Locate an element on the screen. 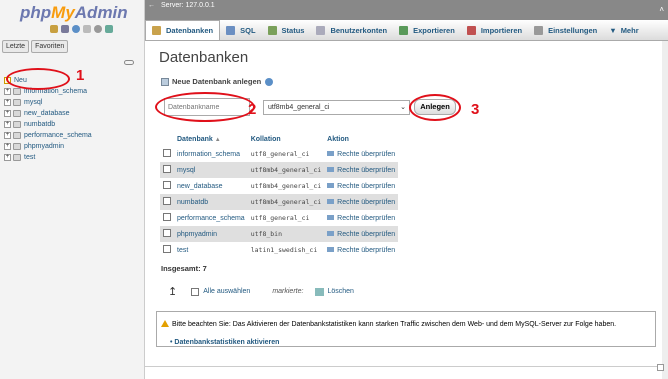 This screenshot has height=379, width=668. header-database: Datenbank ▲ is located at coordinates (211, 139).